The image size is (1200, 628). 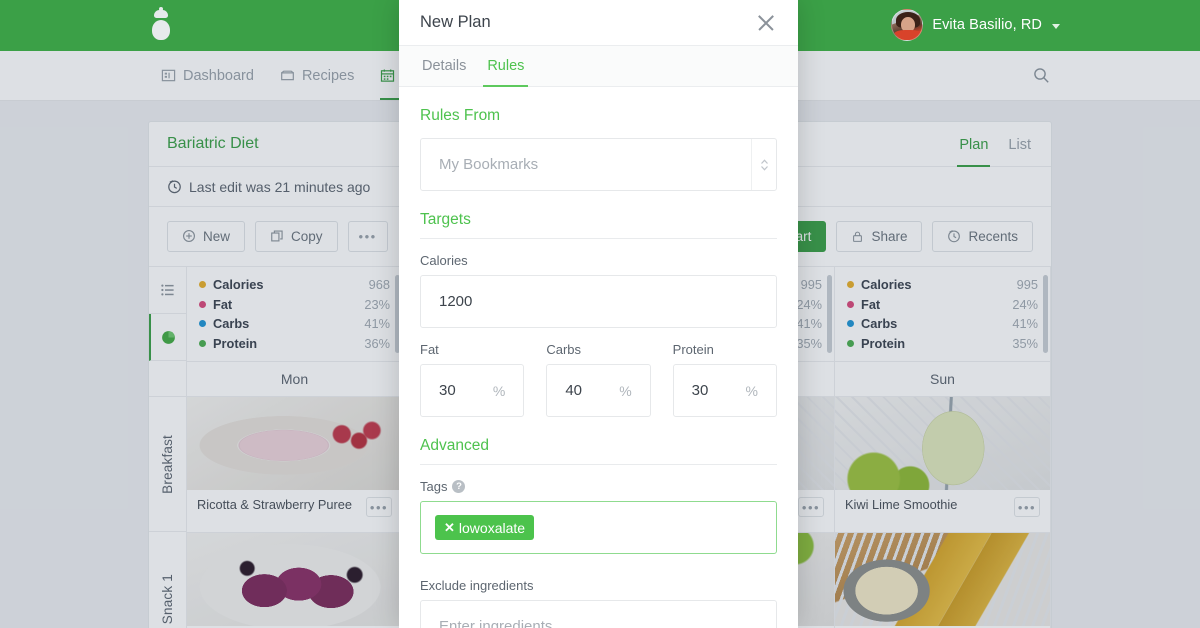 What do you see at coordinates (1025, 304) in the screenshot?
I see `macro-value: 24%` at bounding box center [1025, 304].